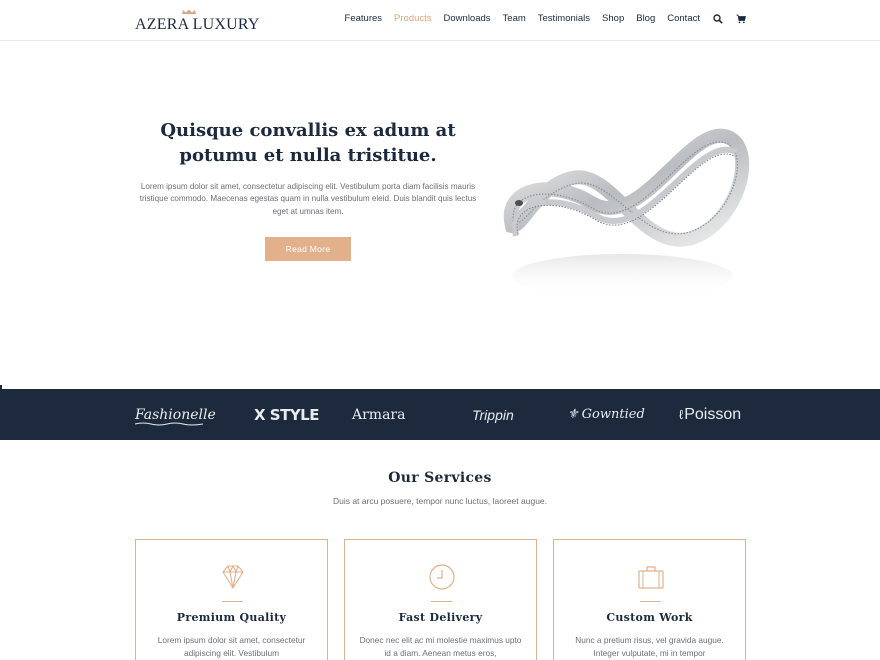 This screenshot has height=660, width=880. Describe the element at coordinates (645, 18) in the screenshot. I see `nav-item-blog: Blog` at that location.